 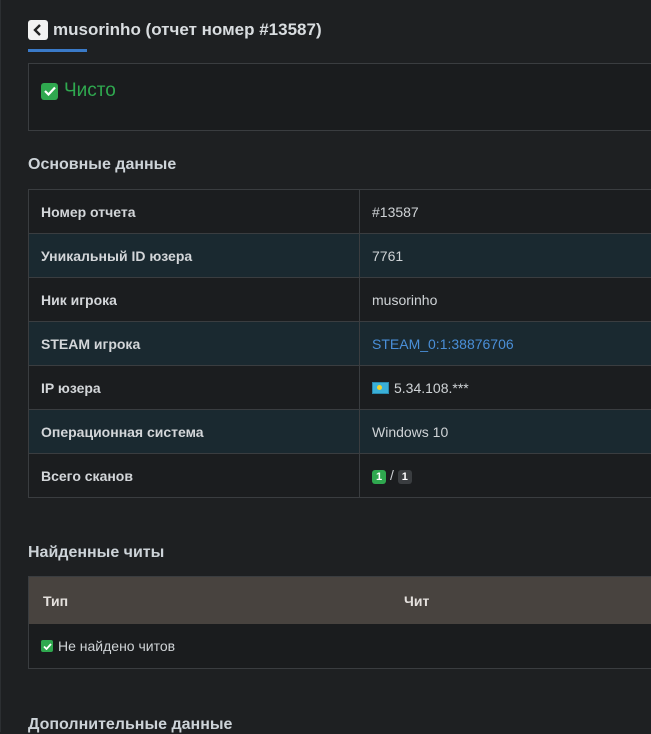 I want to click on steam-id-cell: STEAM_0:1:38876706, so click(x=505, y=344).